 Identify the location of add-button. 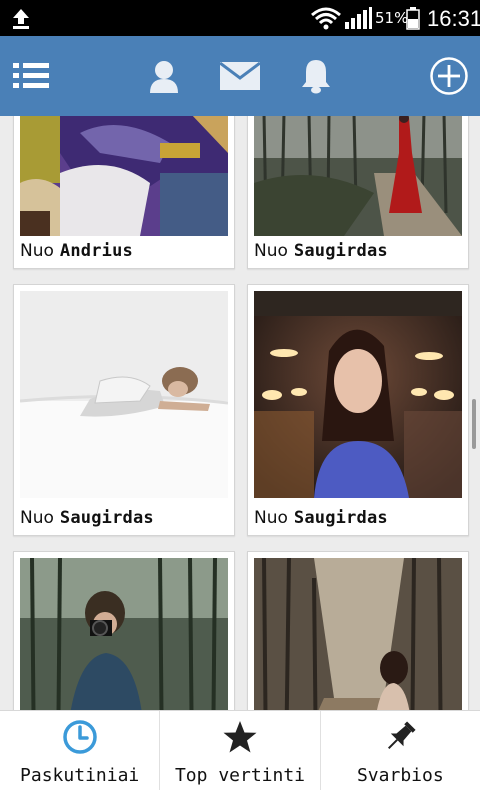
(449, 76).